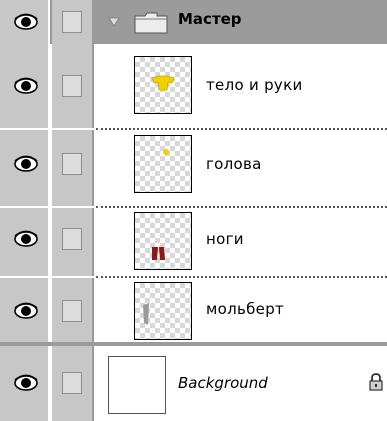  I want to click on layer-content: голова, so click(241, 168).